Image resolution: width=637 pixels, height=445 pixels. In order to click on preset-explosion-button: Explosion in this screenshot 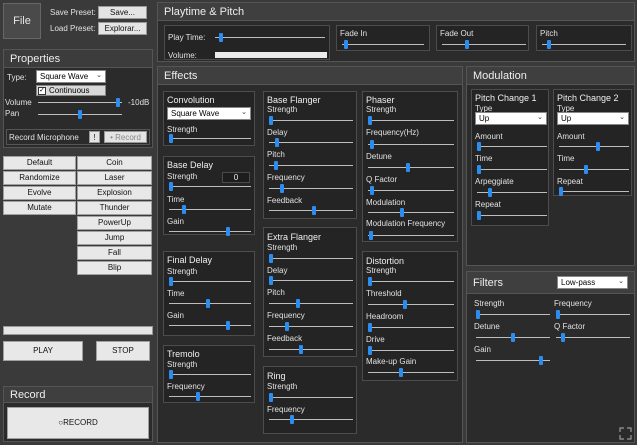, I will do `click(114, 193)`.